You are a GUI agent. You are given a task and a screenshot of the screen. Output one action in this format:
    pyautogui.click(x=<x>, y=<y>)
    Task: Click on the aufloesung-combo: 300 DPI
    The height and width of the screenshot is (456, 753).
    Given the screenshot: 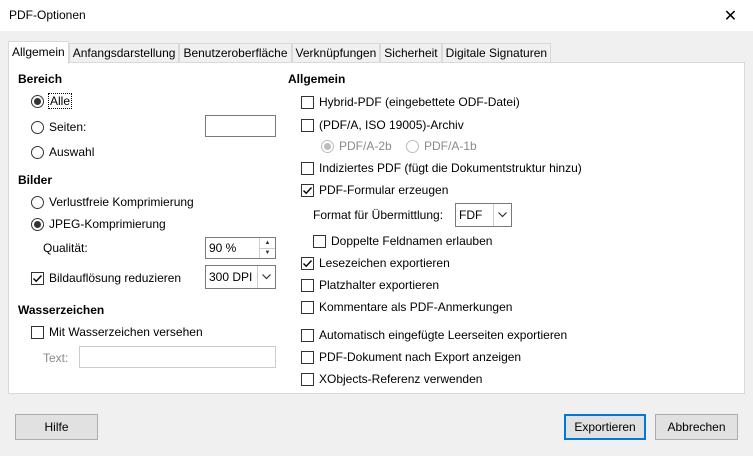 What is the action you would take?
    pyautogui.click(x=240, y=277)
    